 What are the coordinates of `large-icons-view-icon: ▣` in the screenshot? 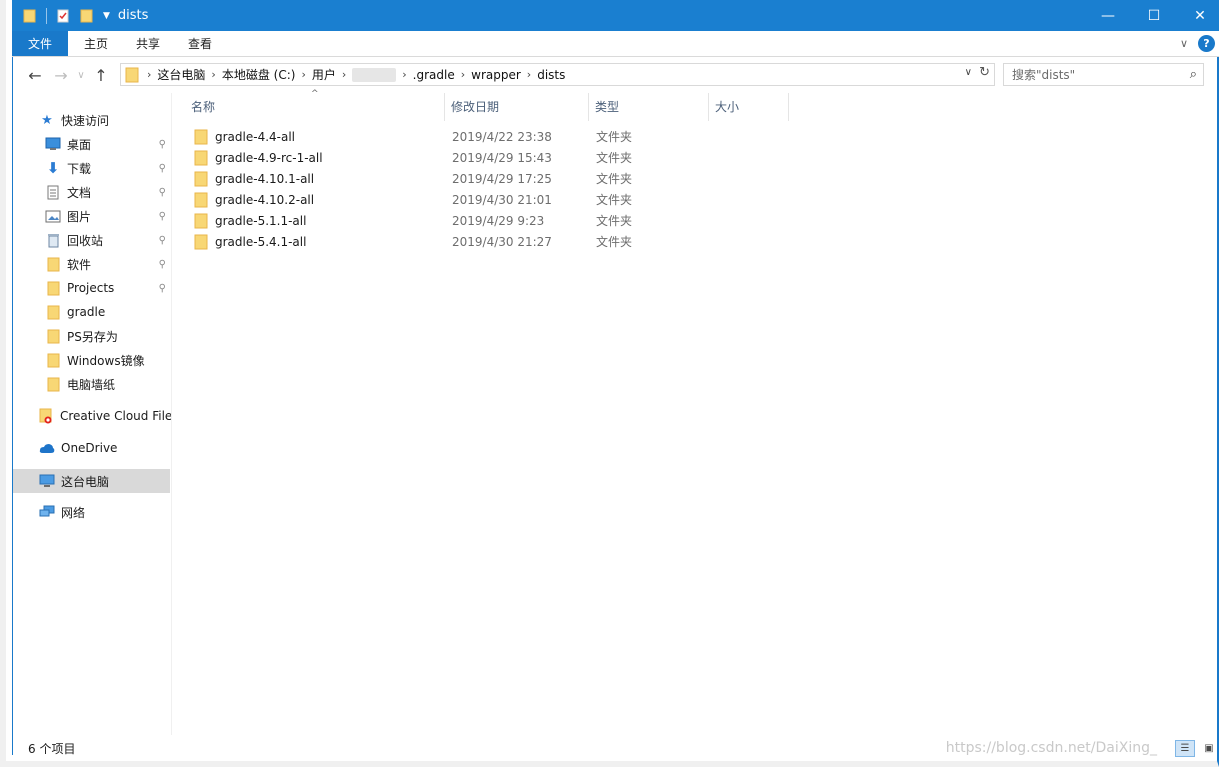 It's located at (1209, 748).